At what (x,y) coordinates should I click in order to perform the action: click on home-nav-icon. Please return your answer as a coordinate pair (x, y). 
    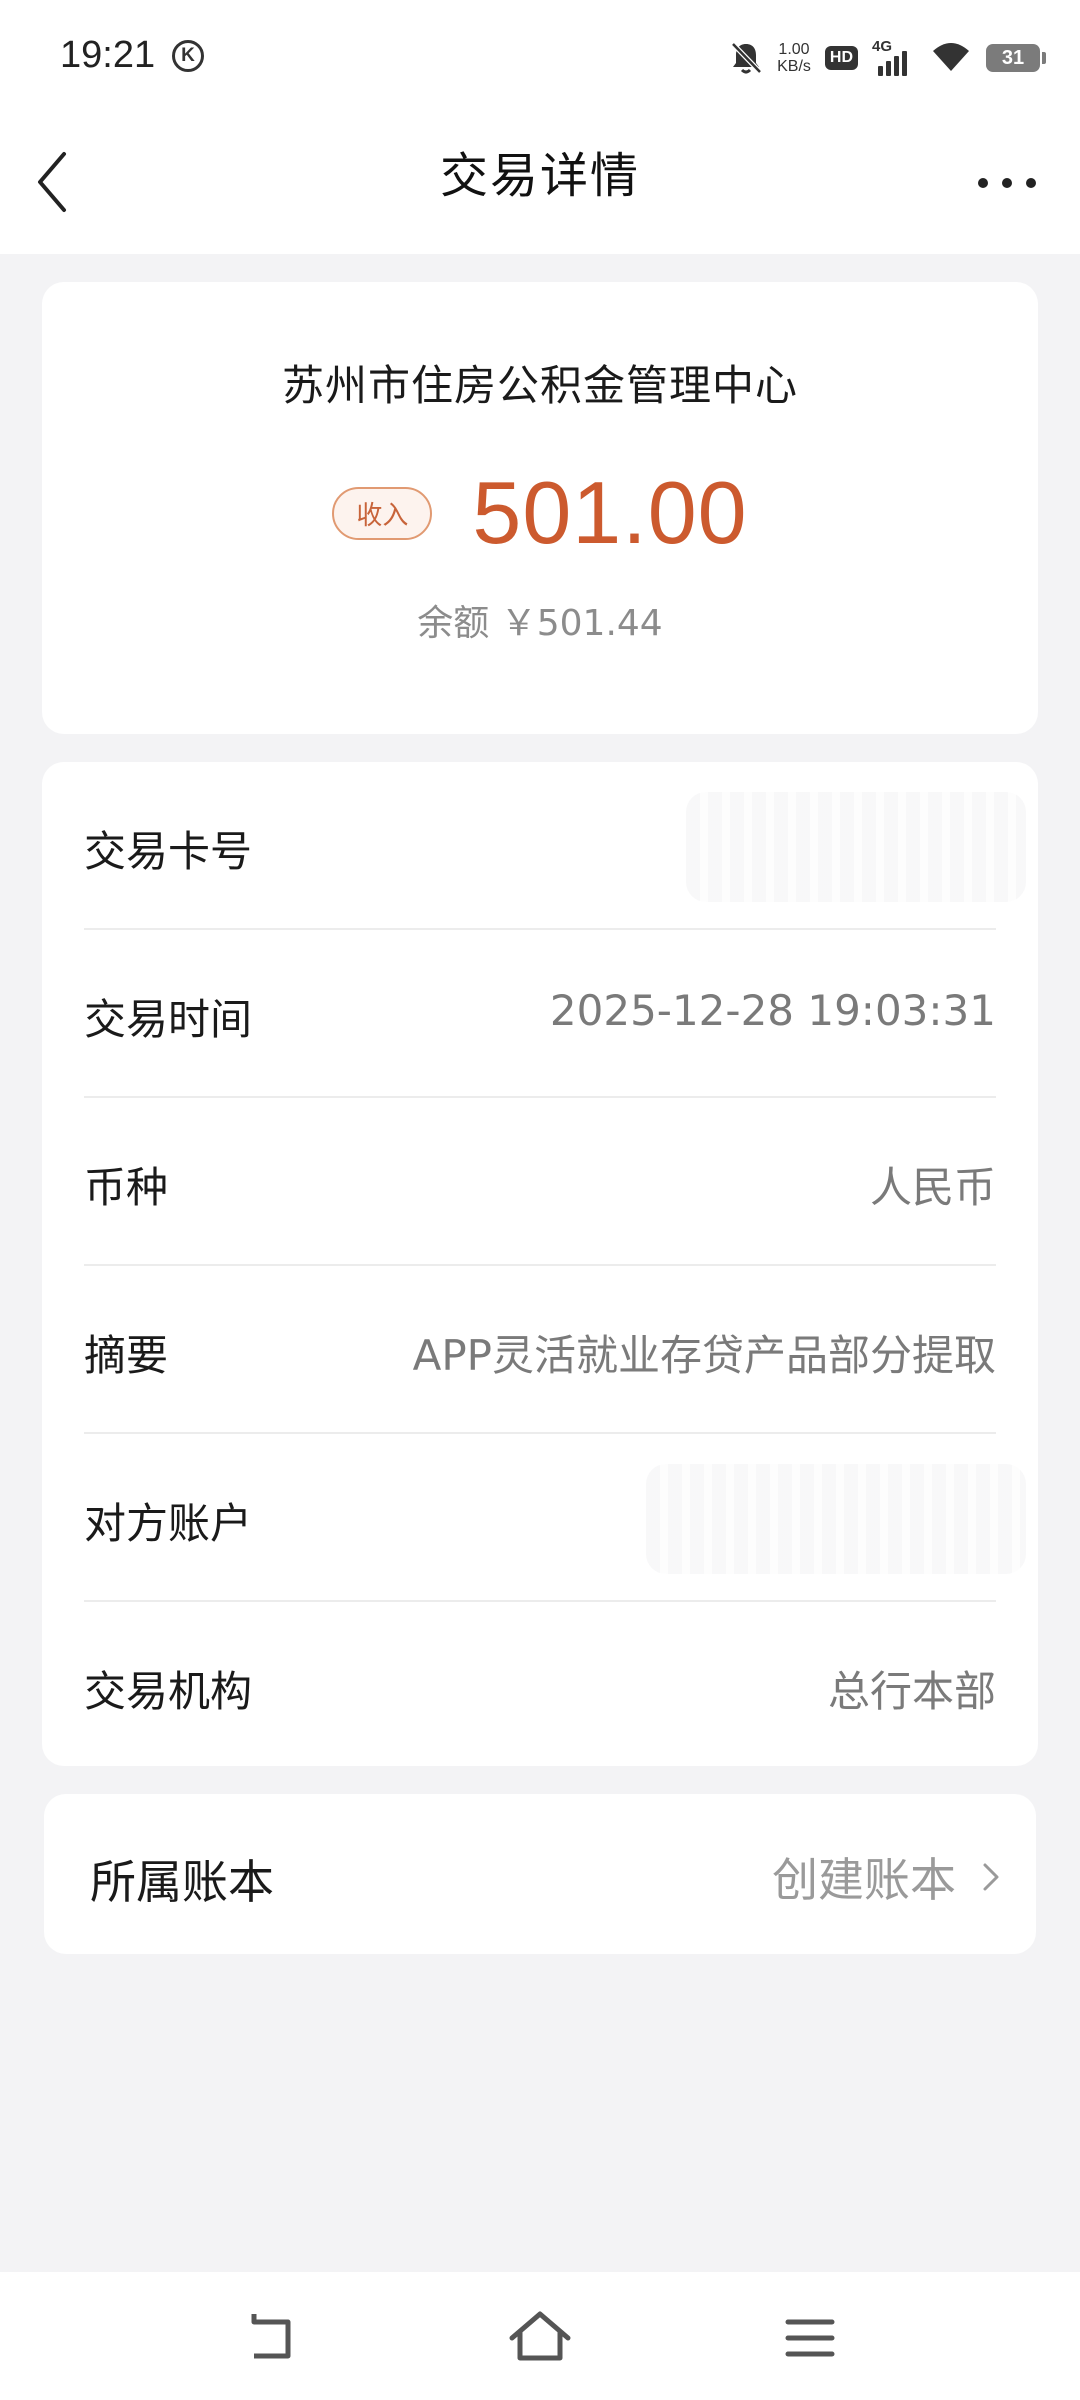
    Looking at the image, I should click on (540, 2336).